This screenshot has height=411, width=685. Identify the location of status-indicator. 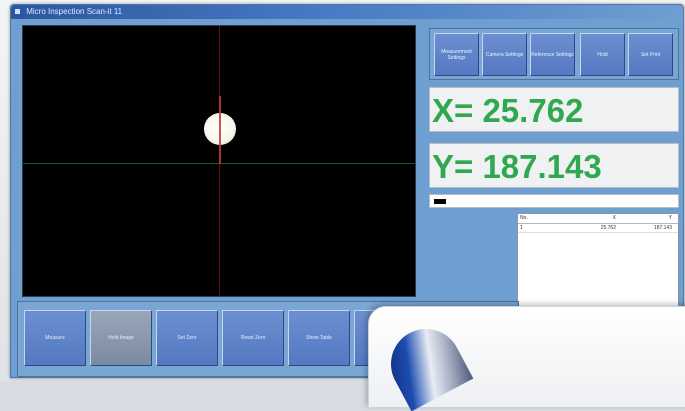
(440, 201).